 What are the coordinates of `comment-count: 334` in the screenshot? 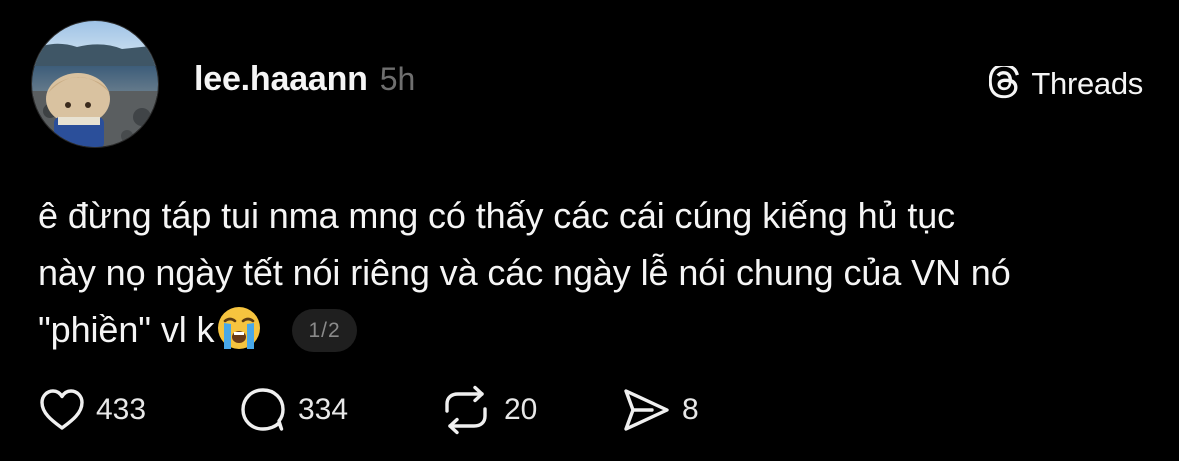 It's located at (323, 409).